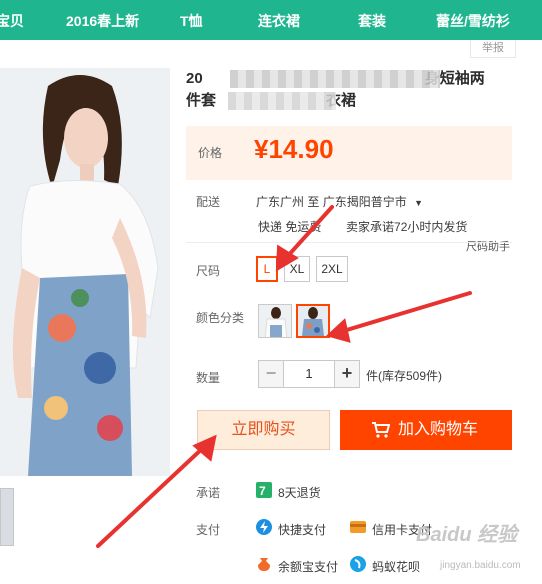 The height and width of the screenshot is (584, 542). What do you see at coordinates (208, 378) in the screenshot?
I see `quantity-label: 数量` at bounding box center [208, 378].